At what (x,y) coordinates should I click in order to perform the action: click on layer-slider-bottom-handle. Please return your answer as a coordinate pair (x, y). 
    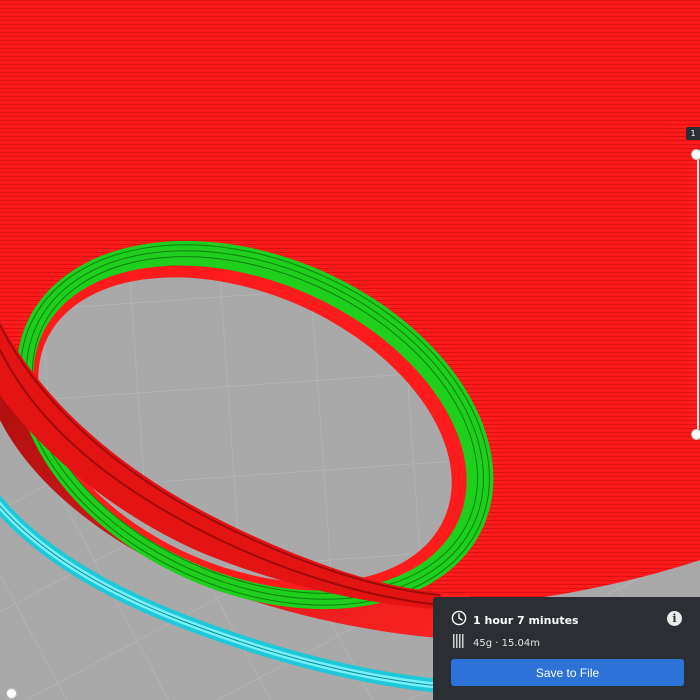
    Looking at the image, I should click on (695, 434).